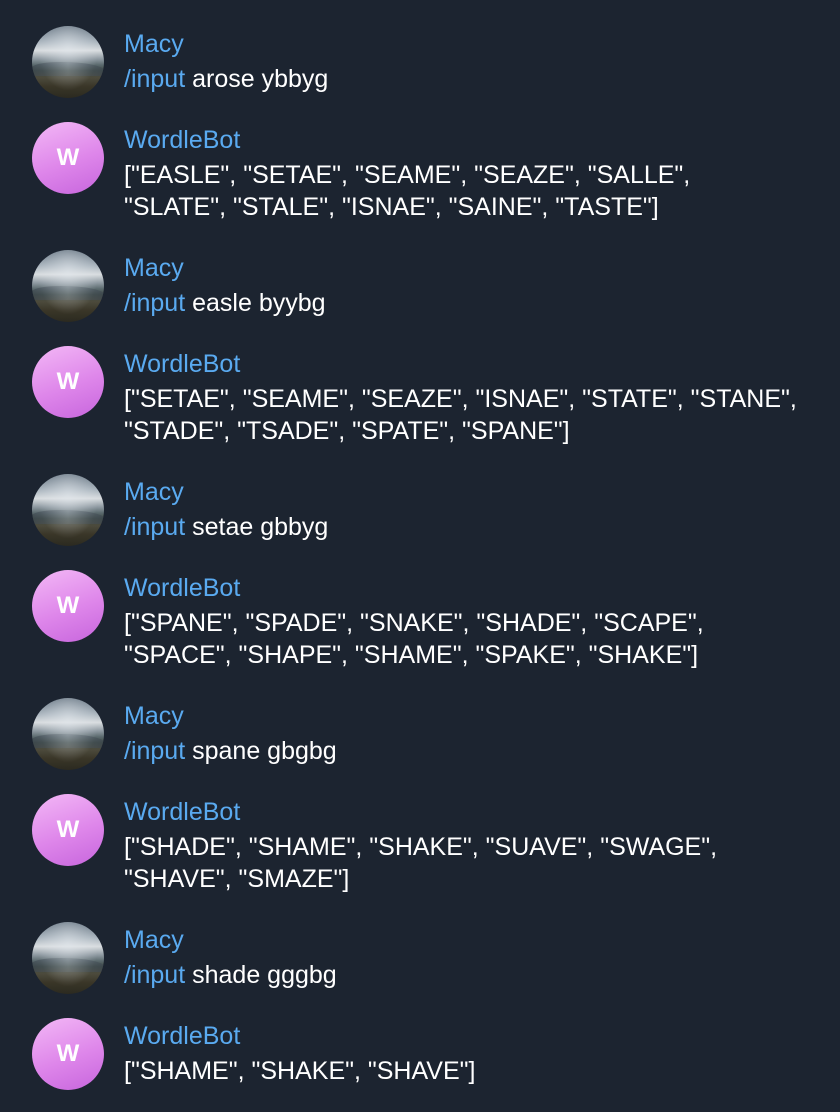 The height and width of the screenshot is (1112, 840). I want to click on message-text: /input arose ybbyg, so click(480, 79).